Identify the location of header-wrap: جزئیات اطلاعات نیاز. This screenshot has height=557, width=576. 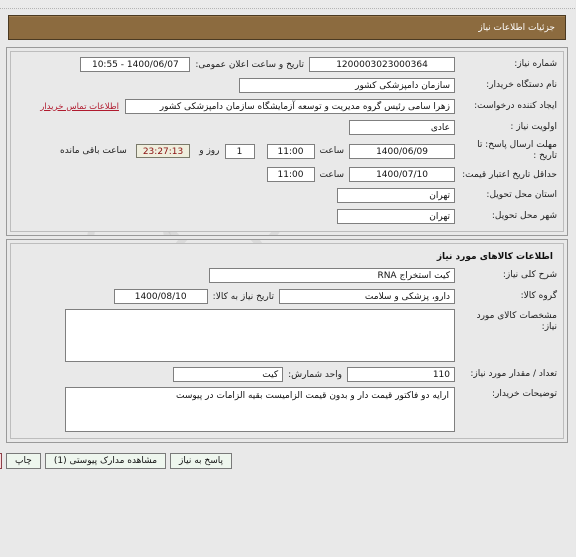
(288, 27).